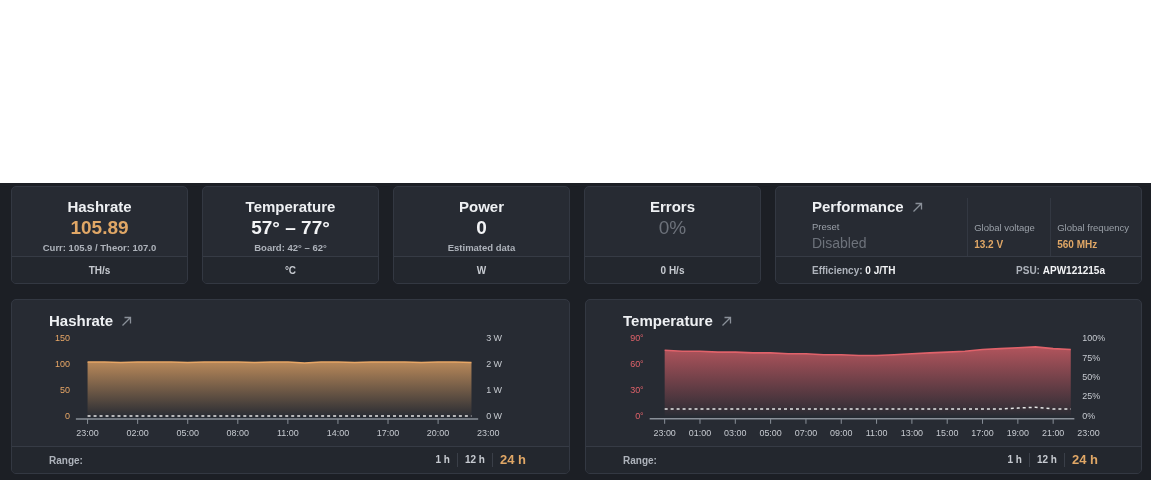  I want to click on y-axis-label: 0 W, so click(494, 415).